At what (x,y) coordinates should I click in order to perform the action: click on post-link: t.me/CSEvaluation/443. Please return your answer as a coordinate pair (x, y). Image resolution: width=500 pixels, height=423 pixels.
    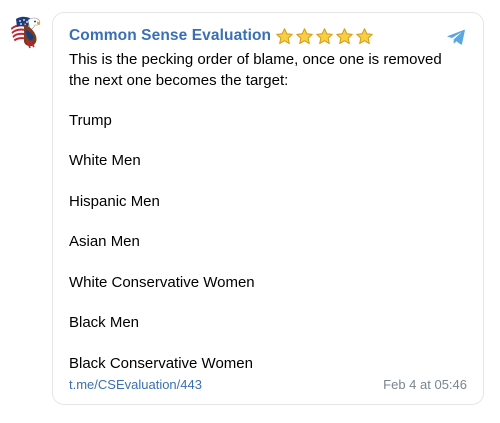
    Looking at the image, I should click on (135, 384).